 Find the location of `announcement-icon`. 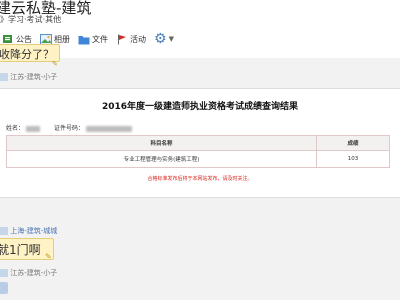

announcement-icon is located at coordinates (7, 38).